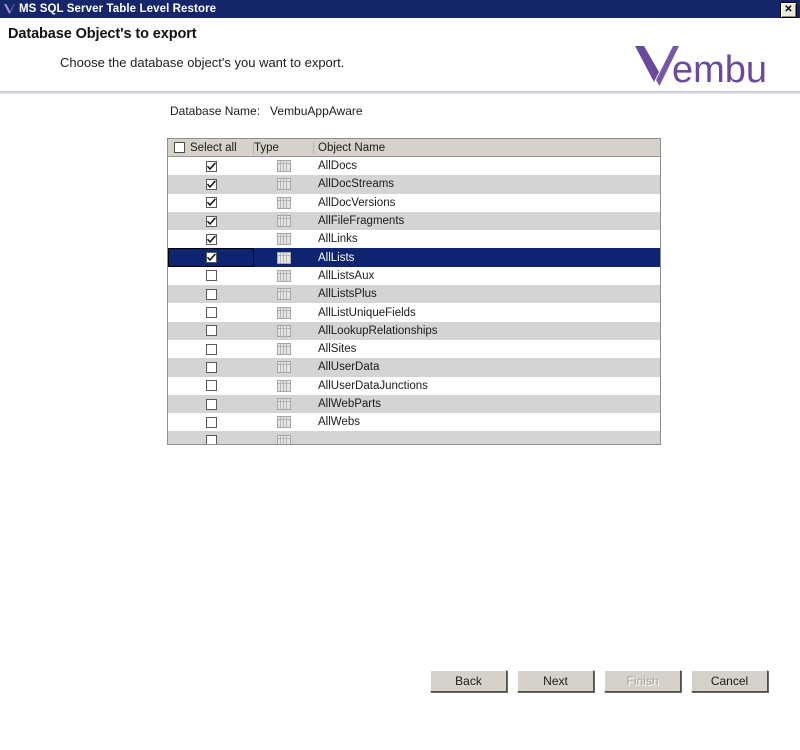 The width and height of the screenshot is (800, 750). I want to click on table-row: AllListsAux, so click(414, 276).